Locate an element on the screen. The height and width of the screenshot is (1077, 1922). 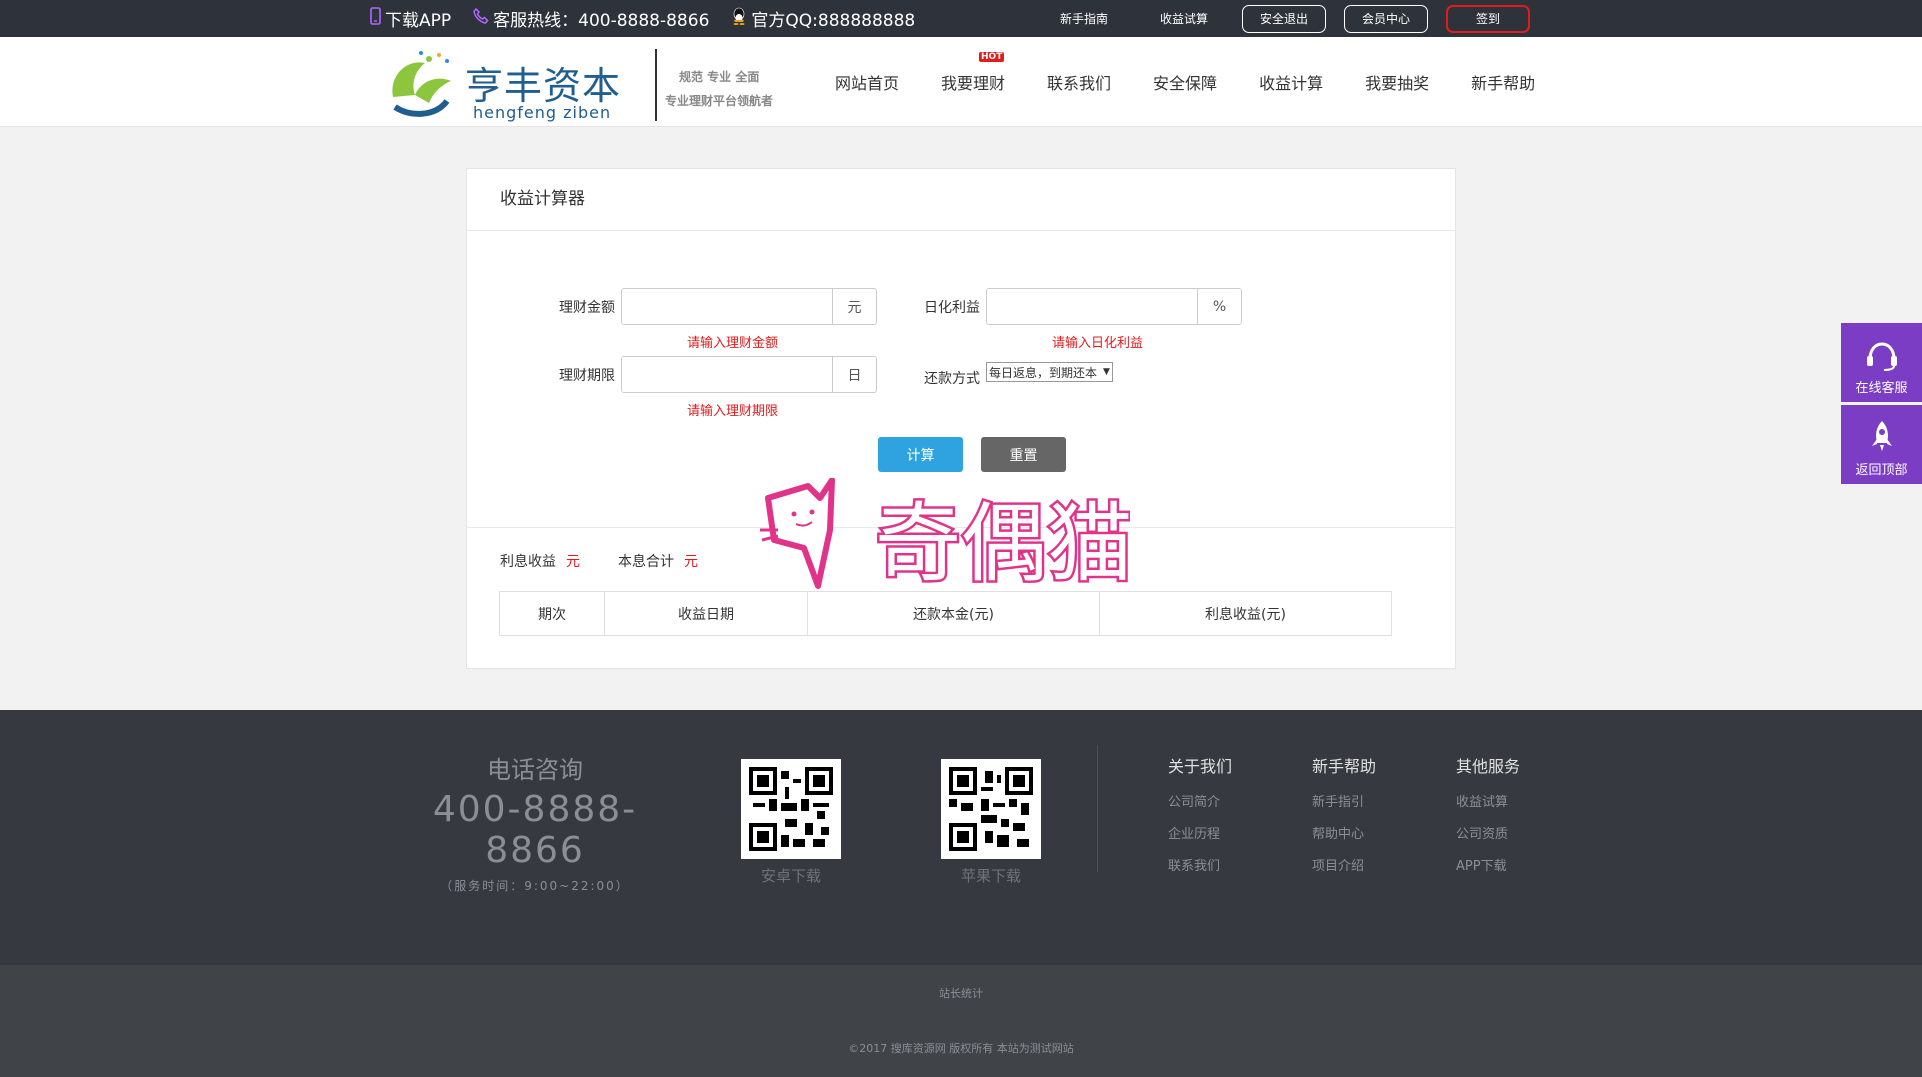
col-principal: 还款本金(元) is located at coordinates (953, 613).